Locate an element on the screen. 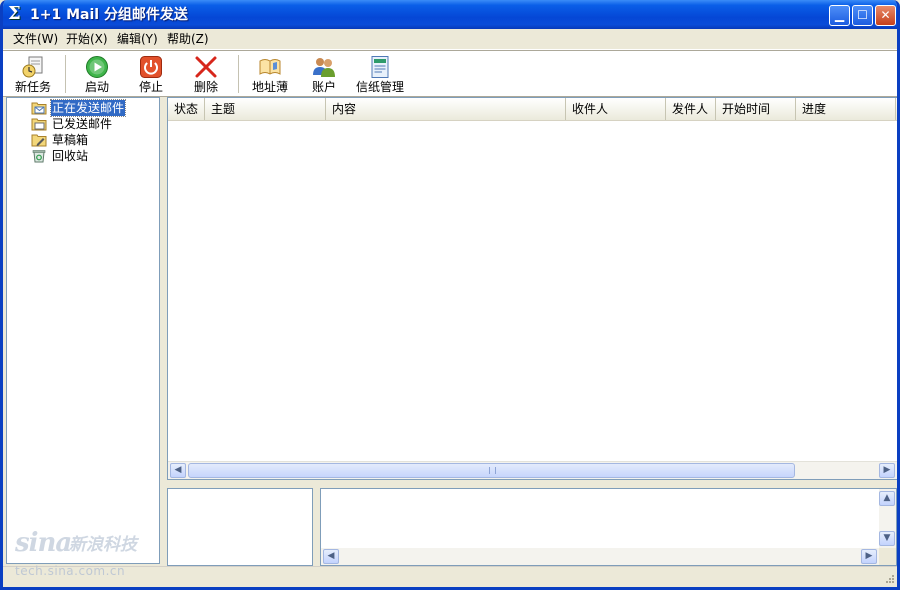  preview-vertical-scrollbar: ▲ ▼ is located at coordinates (887, 518).